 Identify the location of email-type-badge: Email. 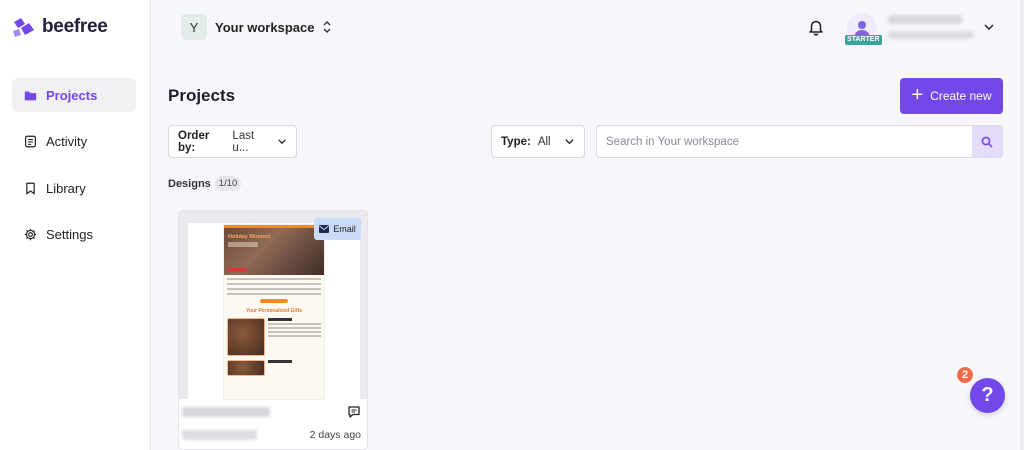
(337, 229).